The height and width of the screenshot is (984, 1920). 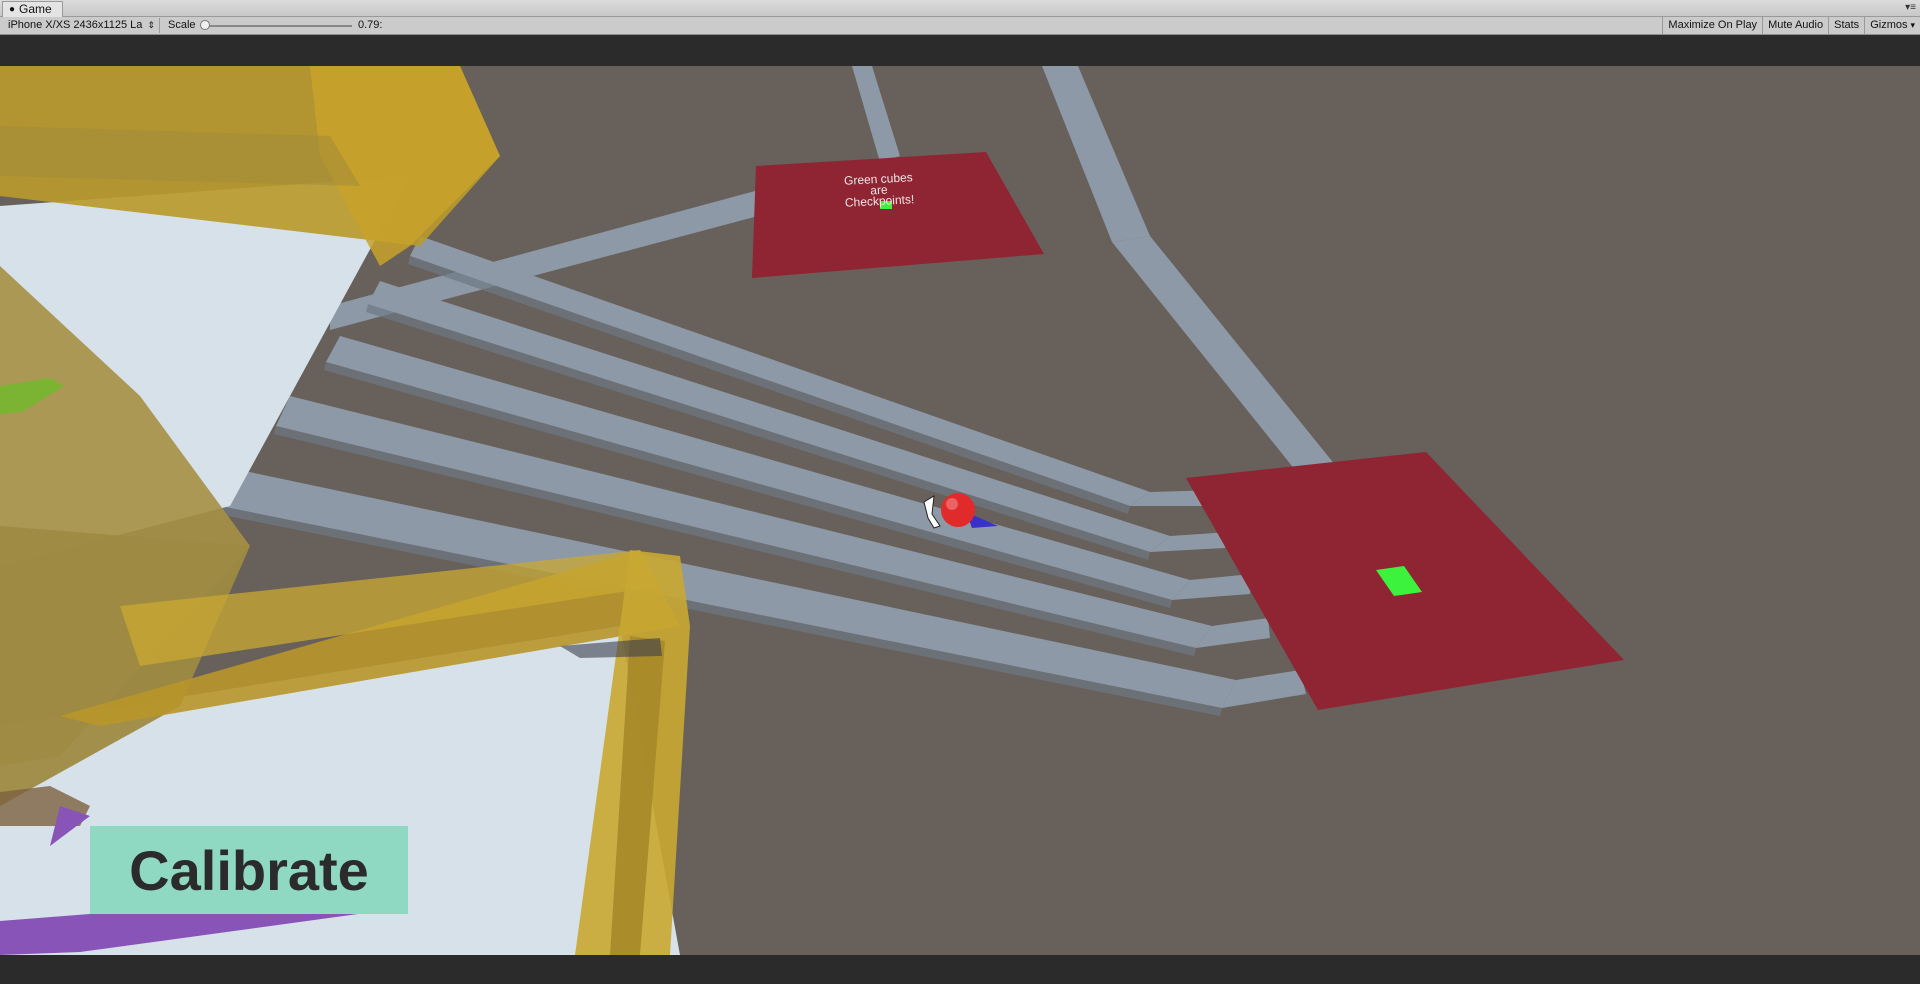 I want to click on window-titlebar: ● Game ▾≡, so click(x=960, y=8).